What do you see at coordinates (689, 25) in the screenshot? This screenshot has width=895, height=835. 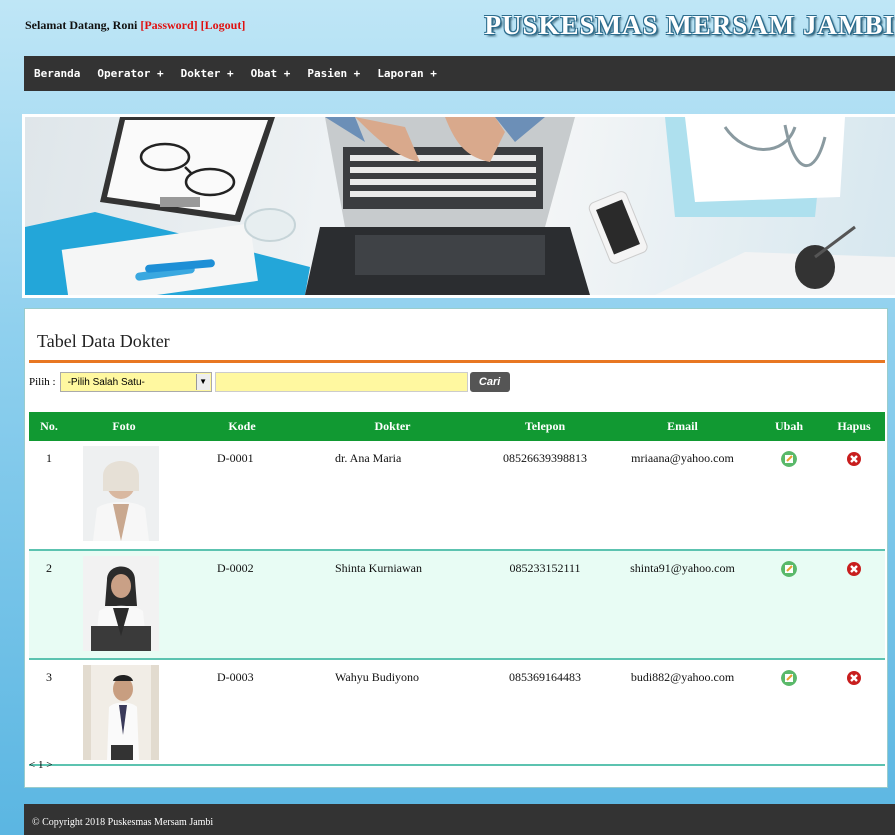 I see `site-title: PUSKESMAS MERSAM JAMBI` at bounding box center [689, 25].